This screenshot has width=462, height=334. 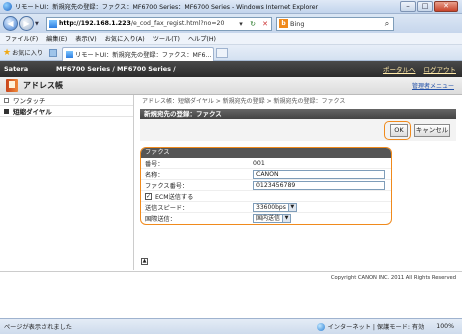 I want to click on globe-icon, so click(x=320, y=326).